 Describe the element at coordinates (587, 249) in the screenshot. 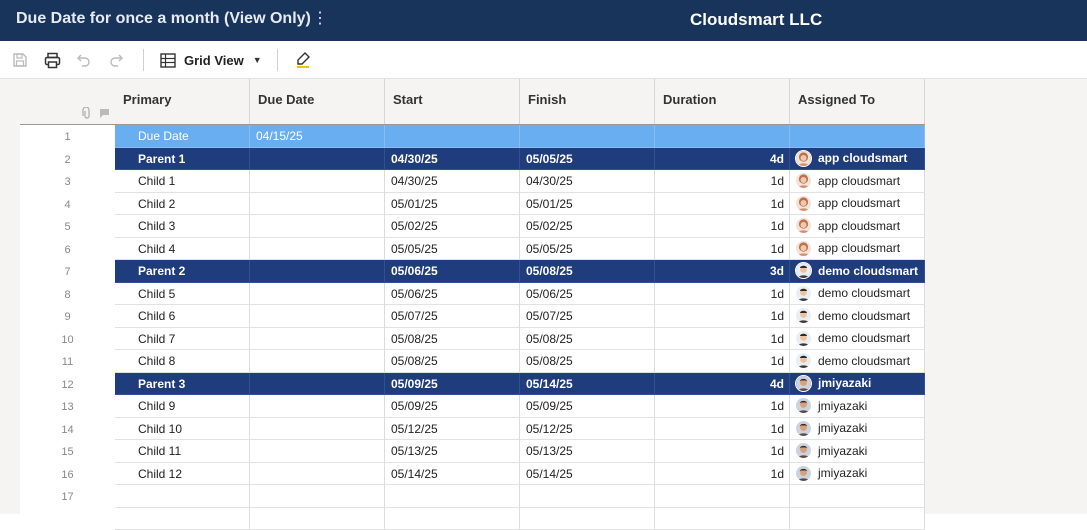

I see `cell-finish: 05/05/25` at that location.